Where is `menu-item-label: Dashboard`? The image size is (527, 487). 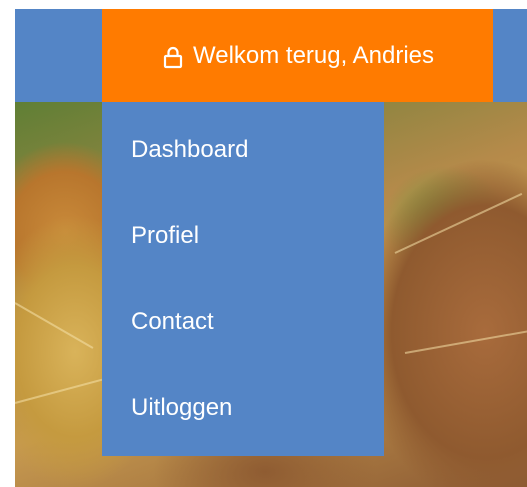 menu-item-label: Dashboard is located at coordinates (190, 149).